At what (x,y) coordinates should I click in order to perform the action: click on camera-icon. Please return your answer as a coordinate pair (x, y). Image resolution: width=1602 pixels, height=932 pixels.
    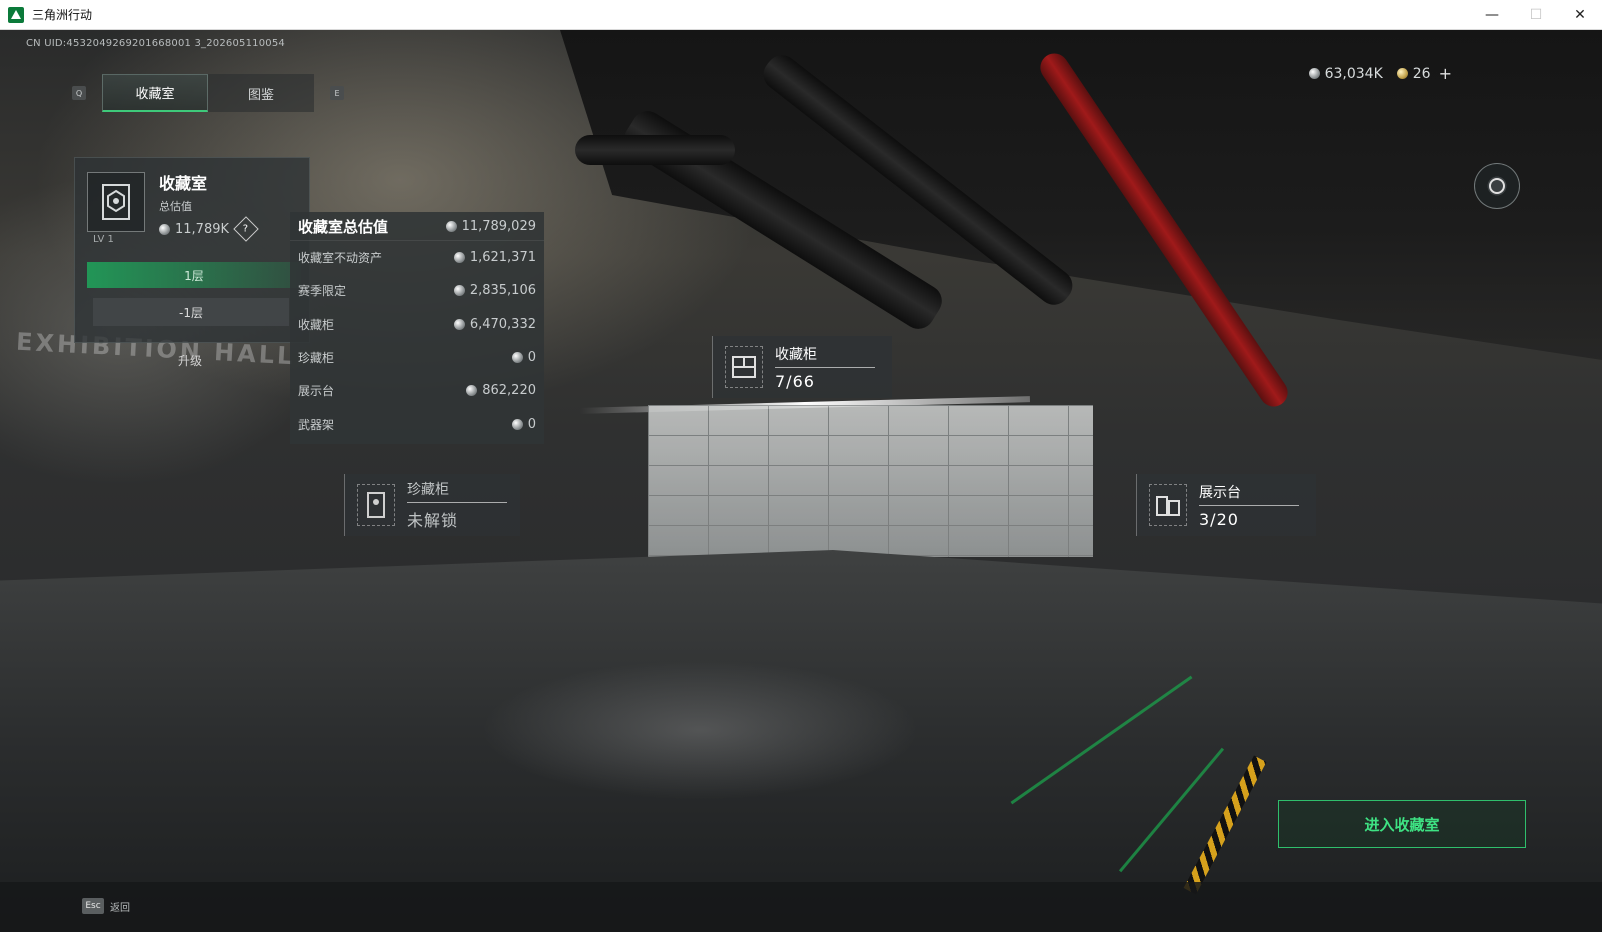
    Looking at the image, I should click on (1497, 186).